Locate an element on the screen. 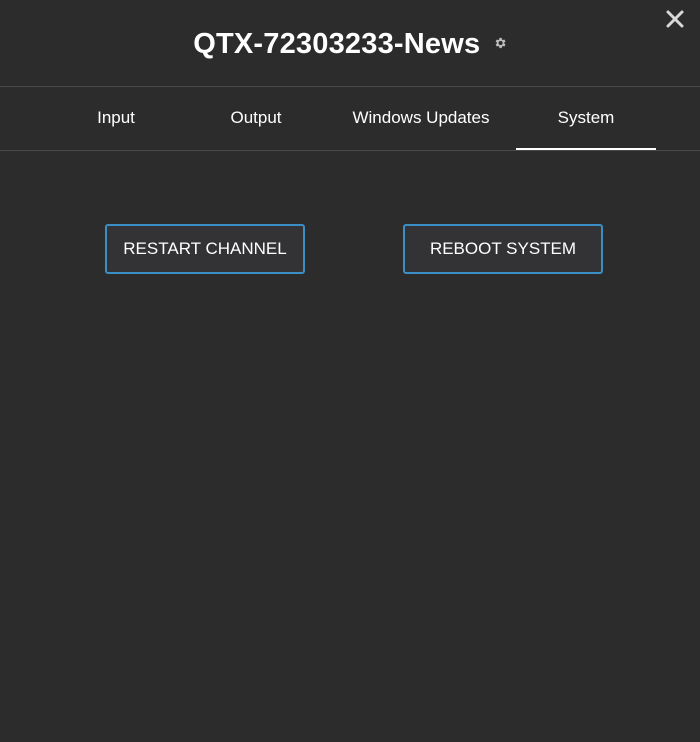 Image resolution: width=700 pixels, height=742 pixels. tab-windows-updates: Windows Updates is located at coordinates (421, 118).